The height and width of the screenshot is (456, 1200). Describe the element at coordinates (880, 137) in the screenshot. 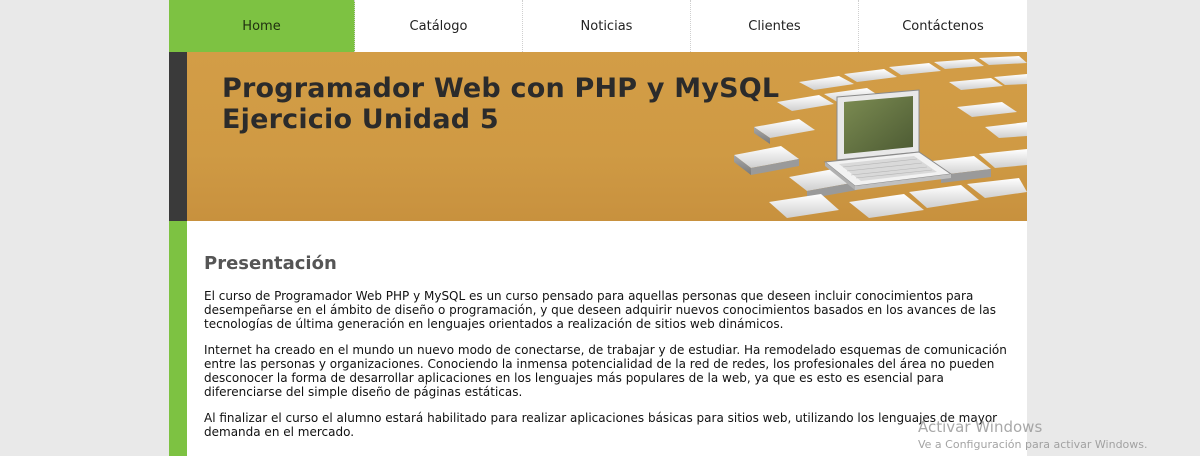

I see `laptop-on-tiles-icon` at that location.